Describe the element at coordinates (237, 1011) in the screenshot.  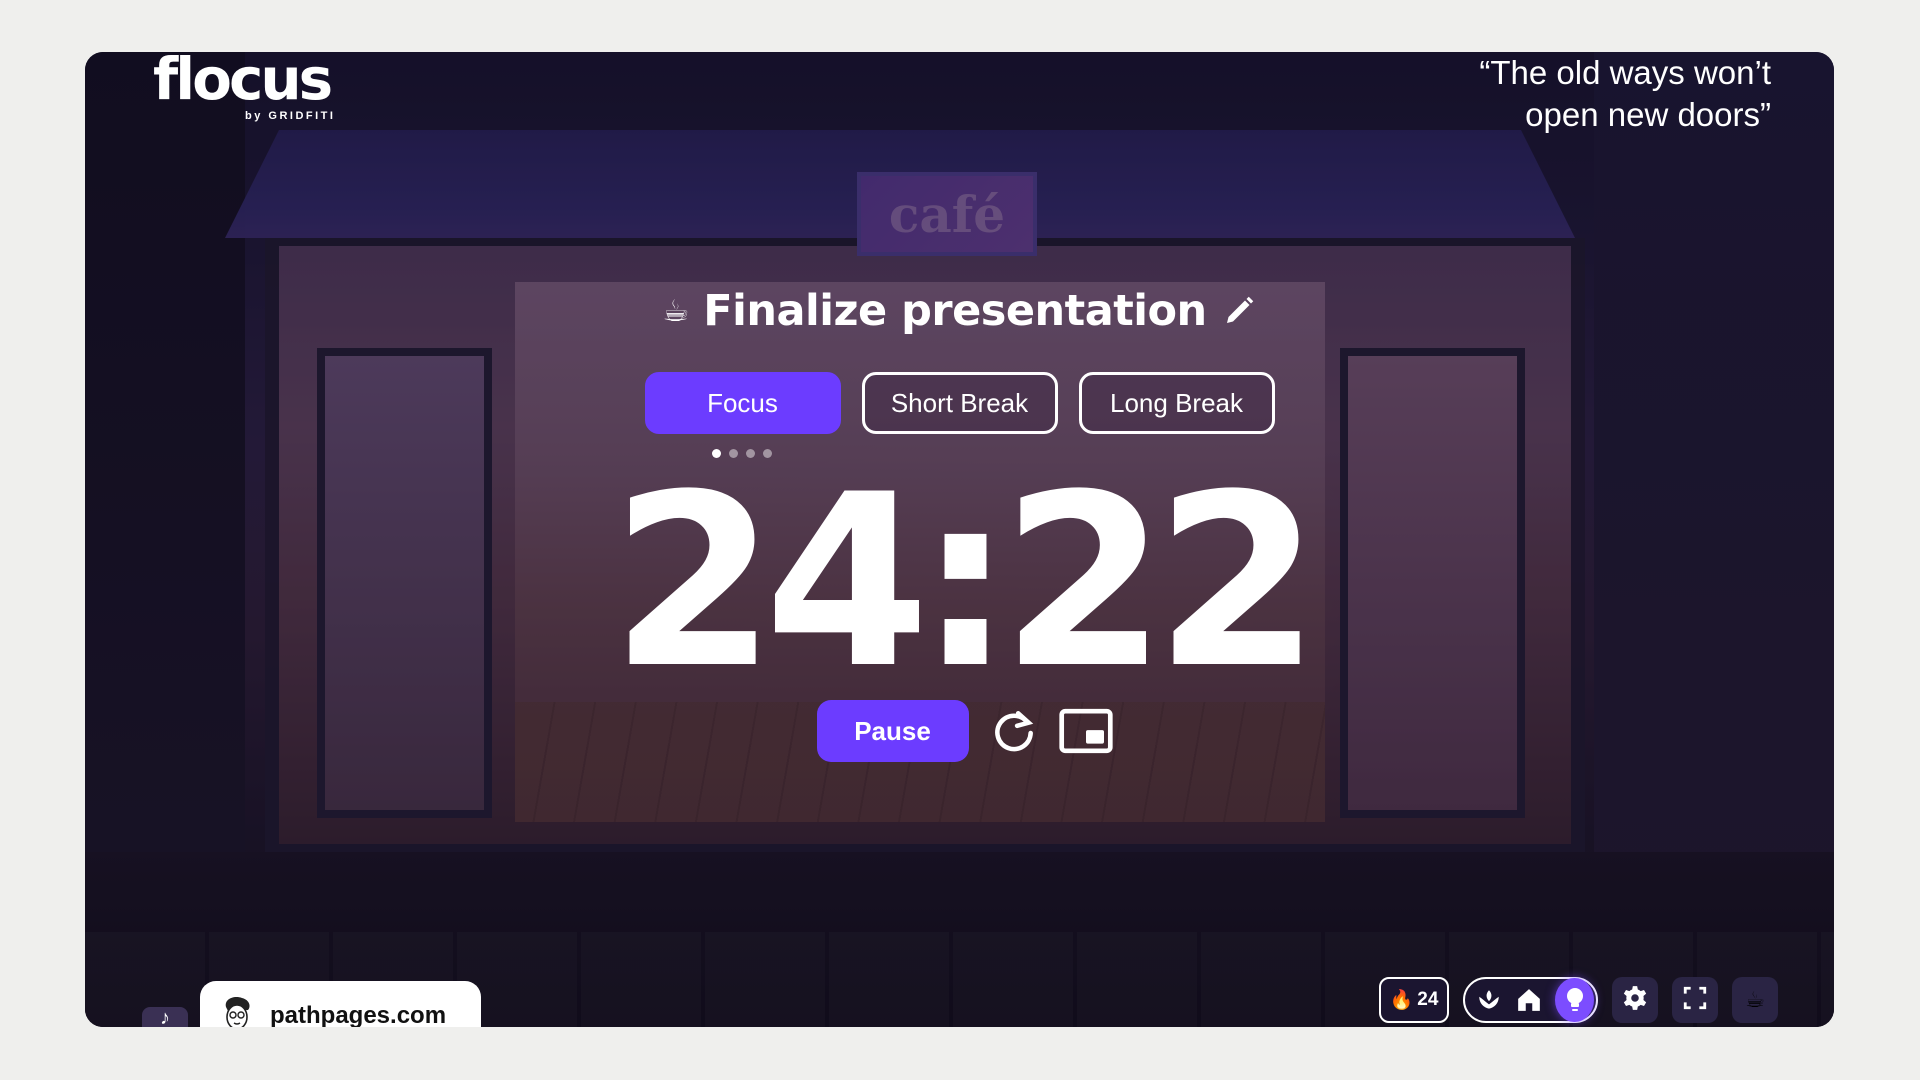
I see `avatar-icon` at that location.